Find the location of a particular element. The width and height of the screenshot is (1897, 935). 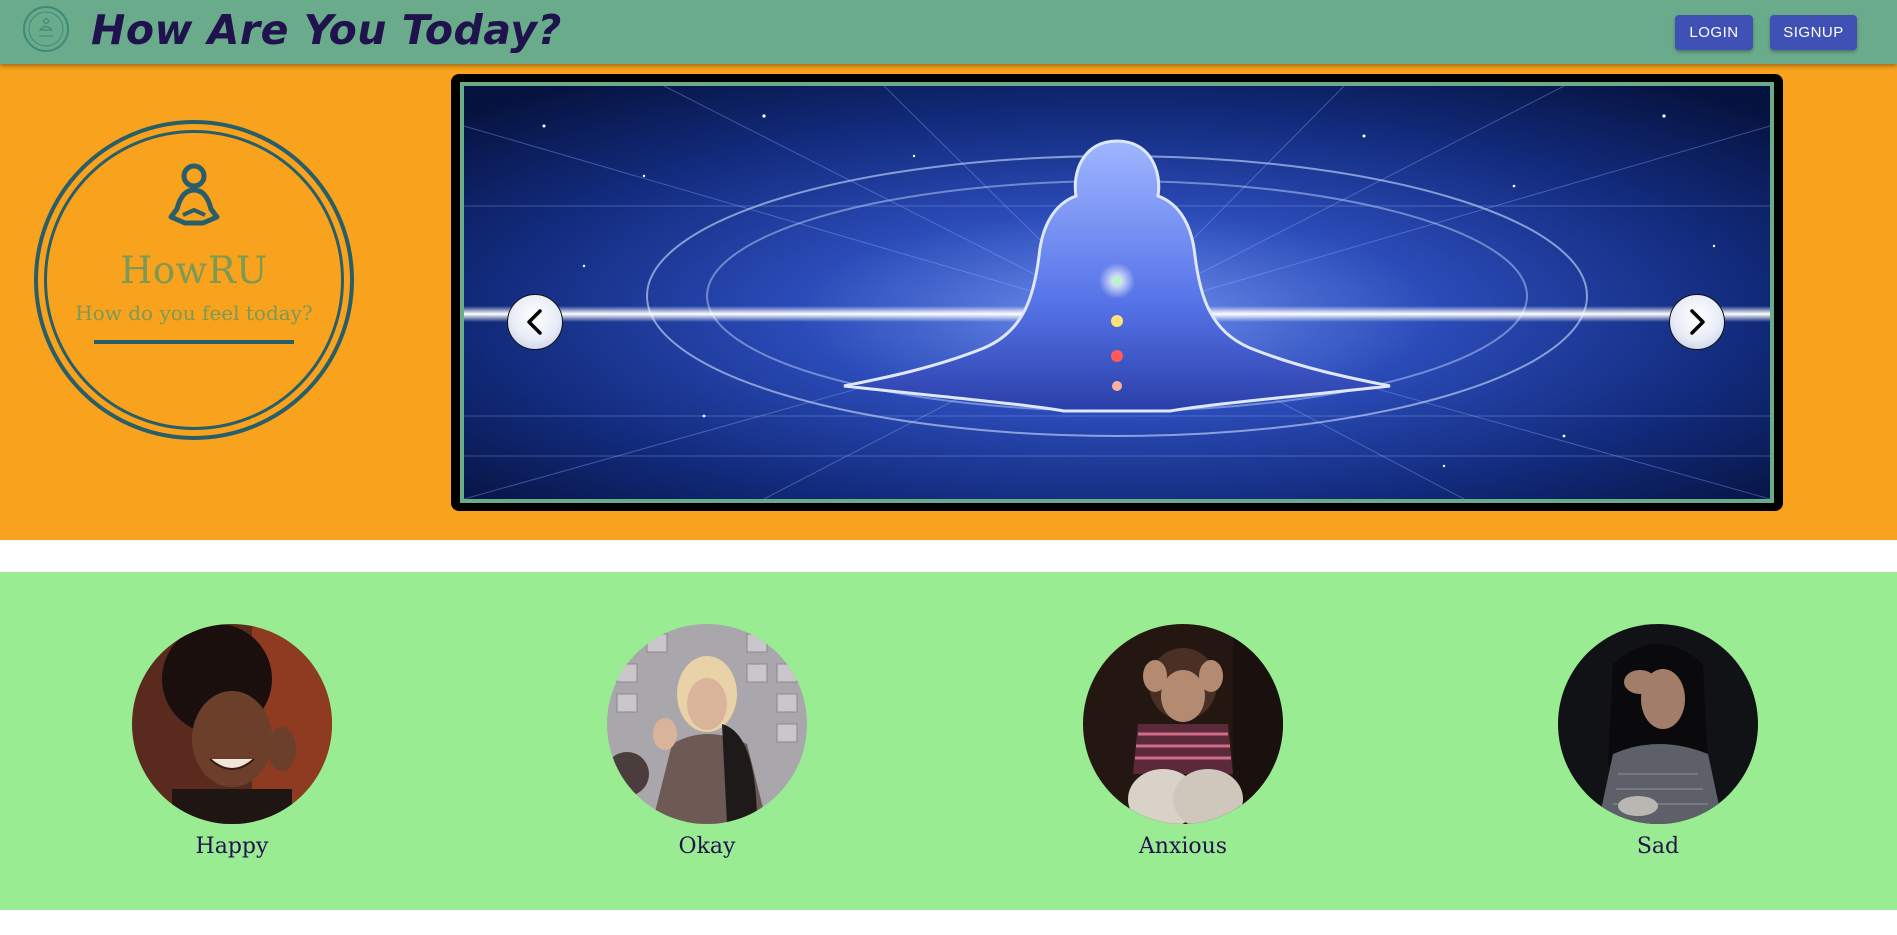

mood-card-sad: Sad is located at coordinates (1658, 741).